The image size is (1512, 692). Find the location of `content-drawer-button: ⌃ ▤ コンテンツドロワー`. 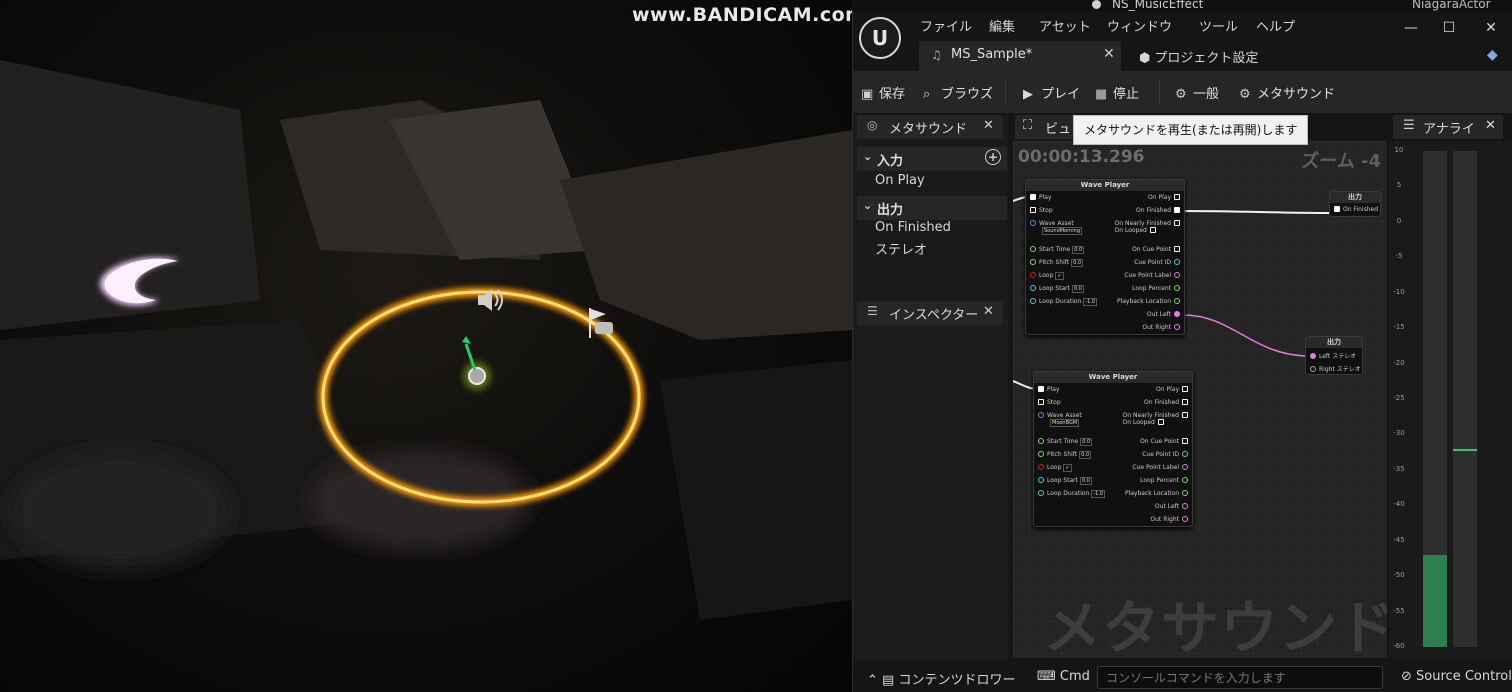

content-drawer-button: ⌃ ▤ コンテンツドロワー is located at coordinates (941, 678).